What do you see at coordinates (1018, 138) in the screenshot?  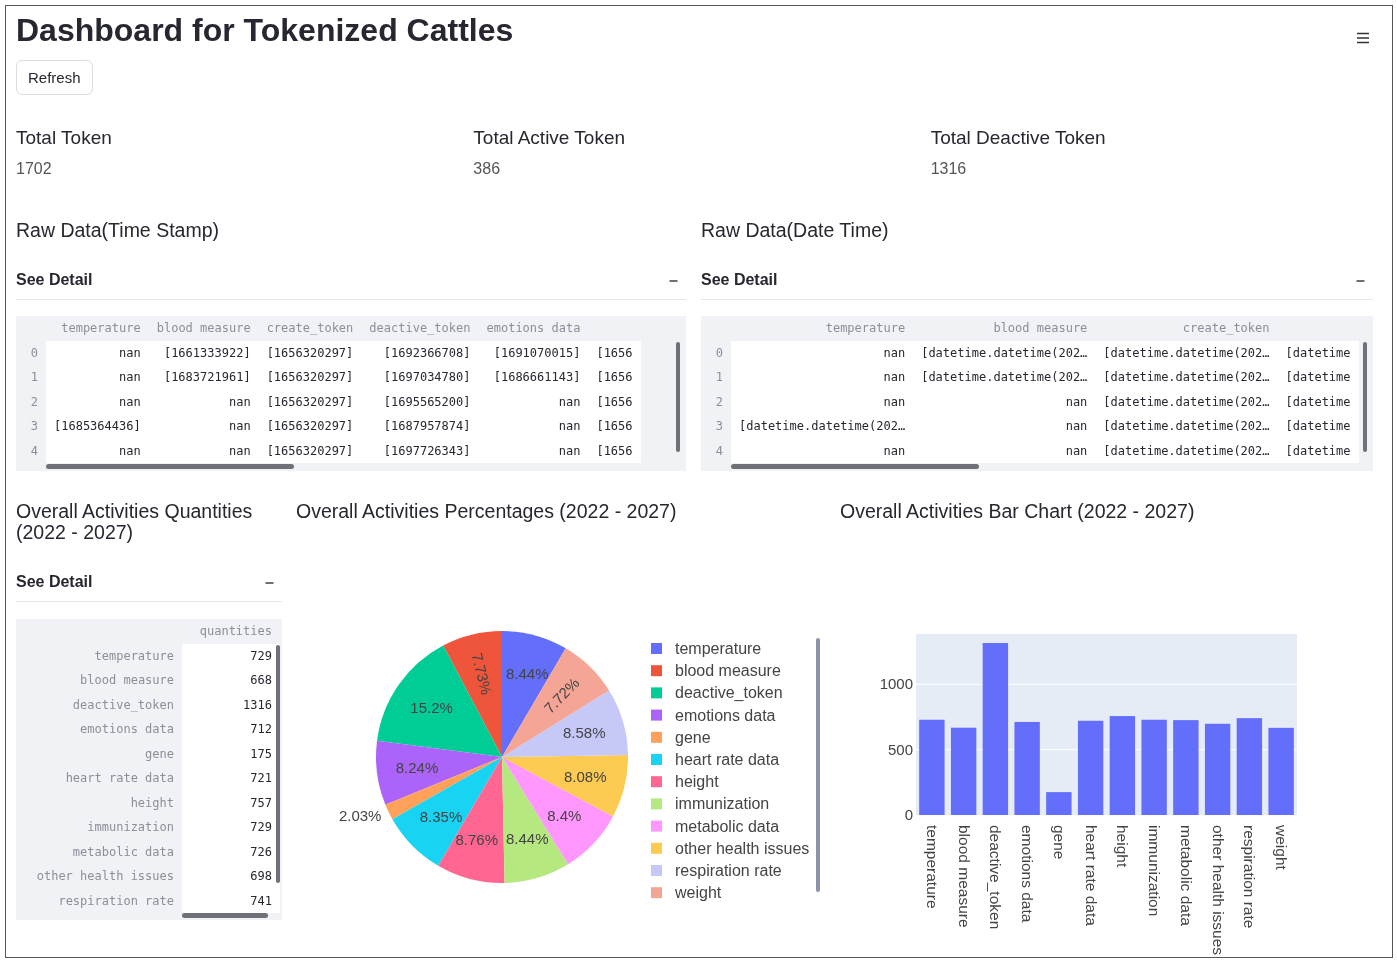 I see `metric-label: Total Deactive Token` at bounding box center [1018, 138].